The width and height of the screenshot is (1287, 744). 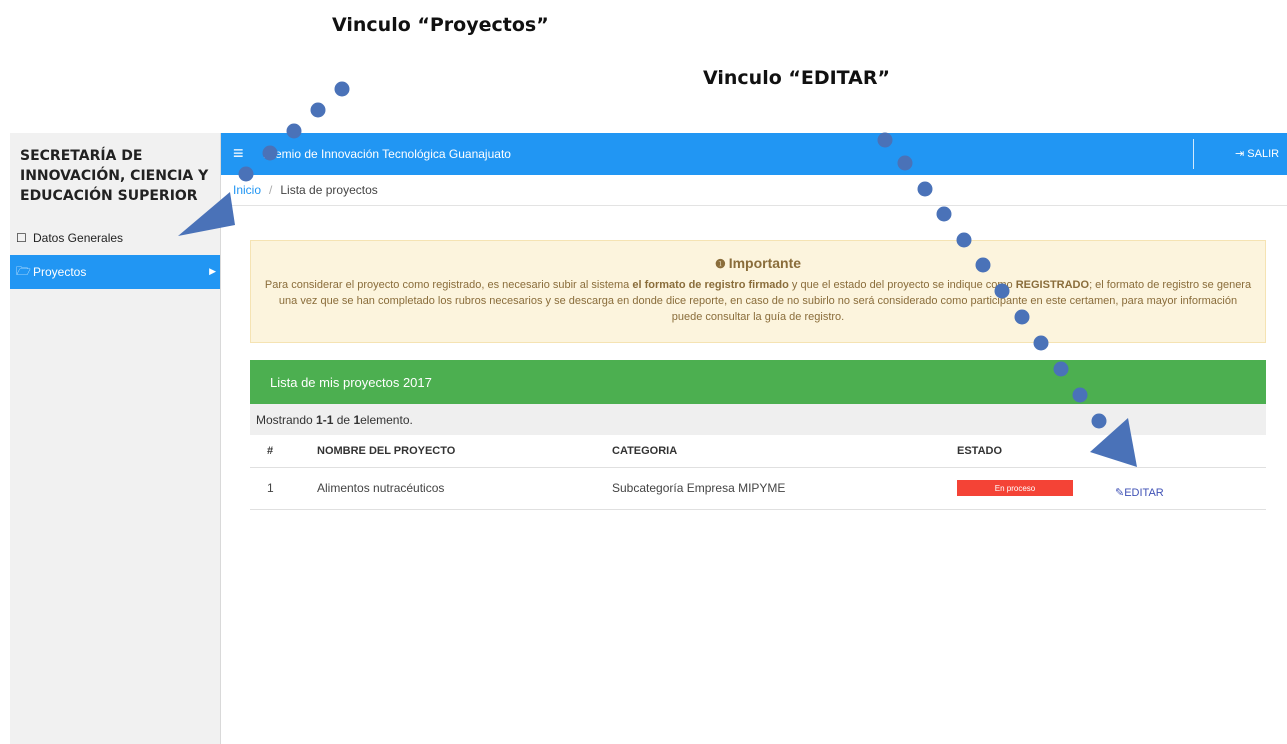 I want to click on edit-link: ✎EDITAR, so click(x=1139, y=488).